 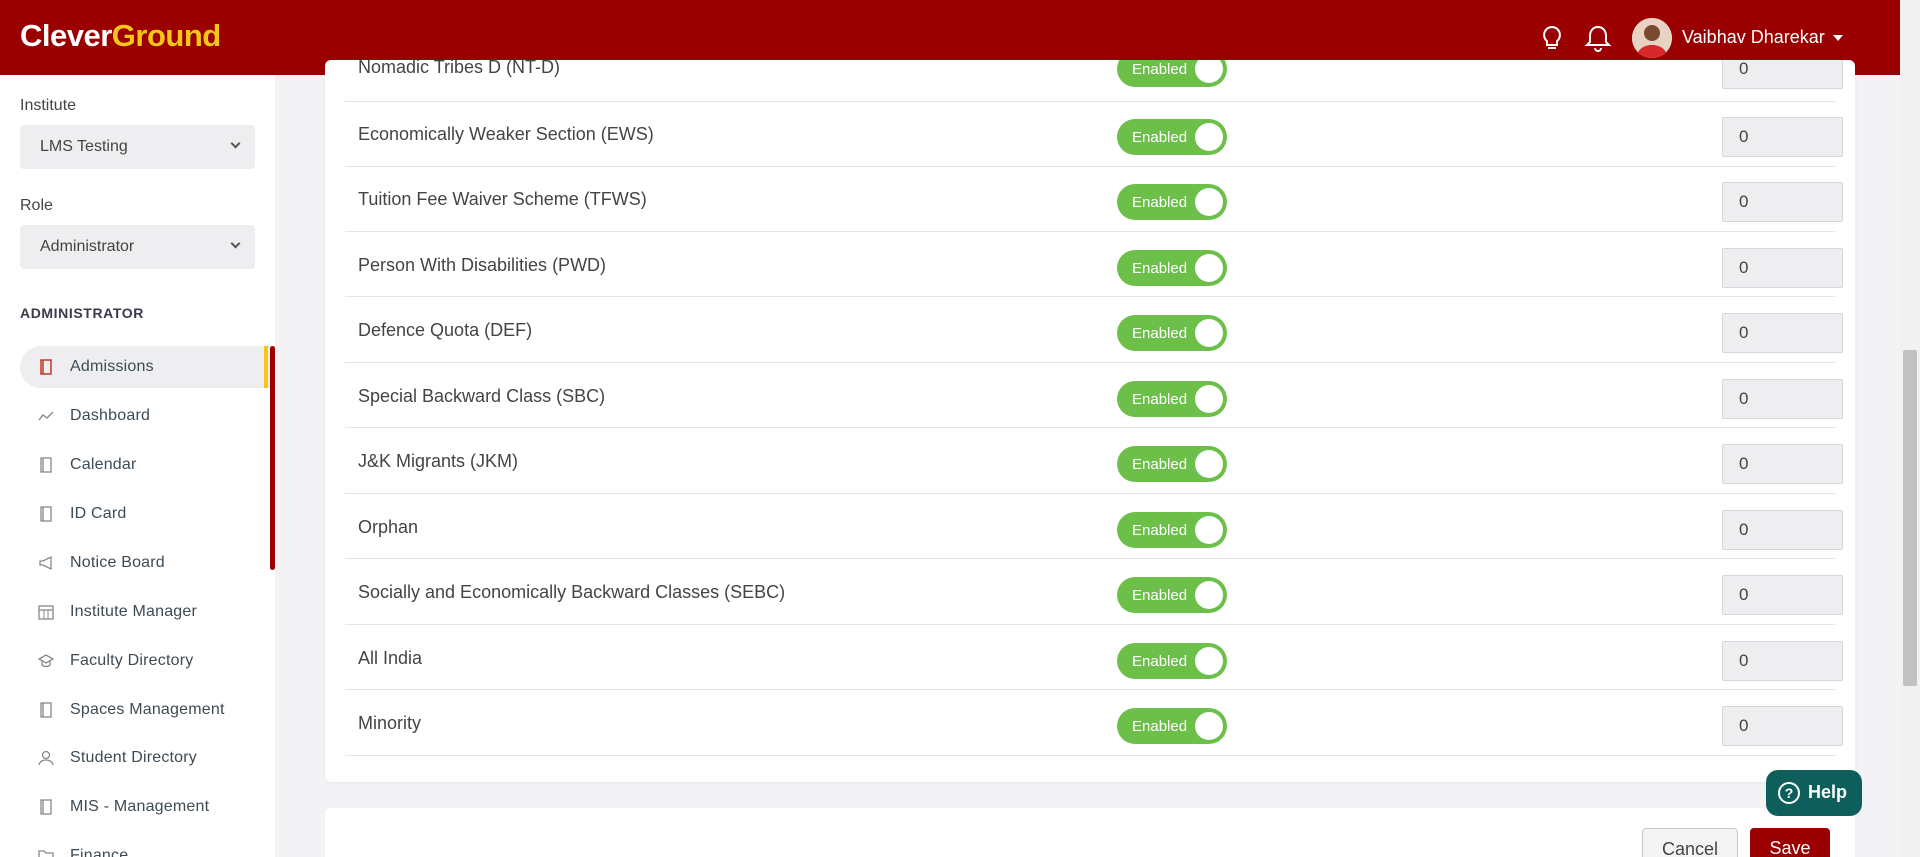 I want to click on table-row: Person With Disabilities (PWD) Enabled 0, so click(x=1094, y=264).